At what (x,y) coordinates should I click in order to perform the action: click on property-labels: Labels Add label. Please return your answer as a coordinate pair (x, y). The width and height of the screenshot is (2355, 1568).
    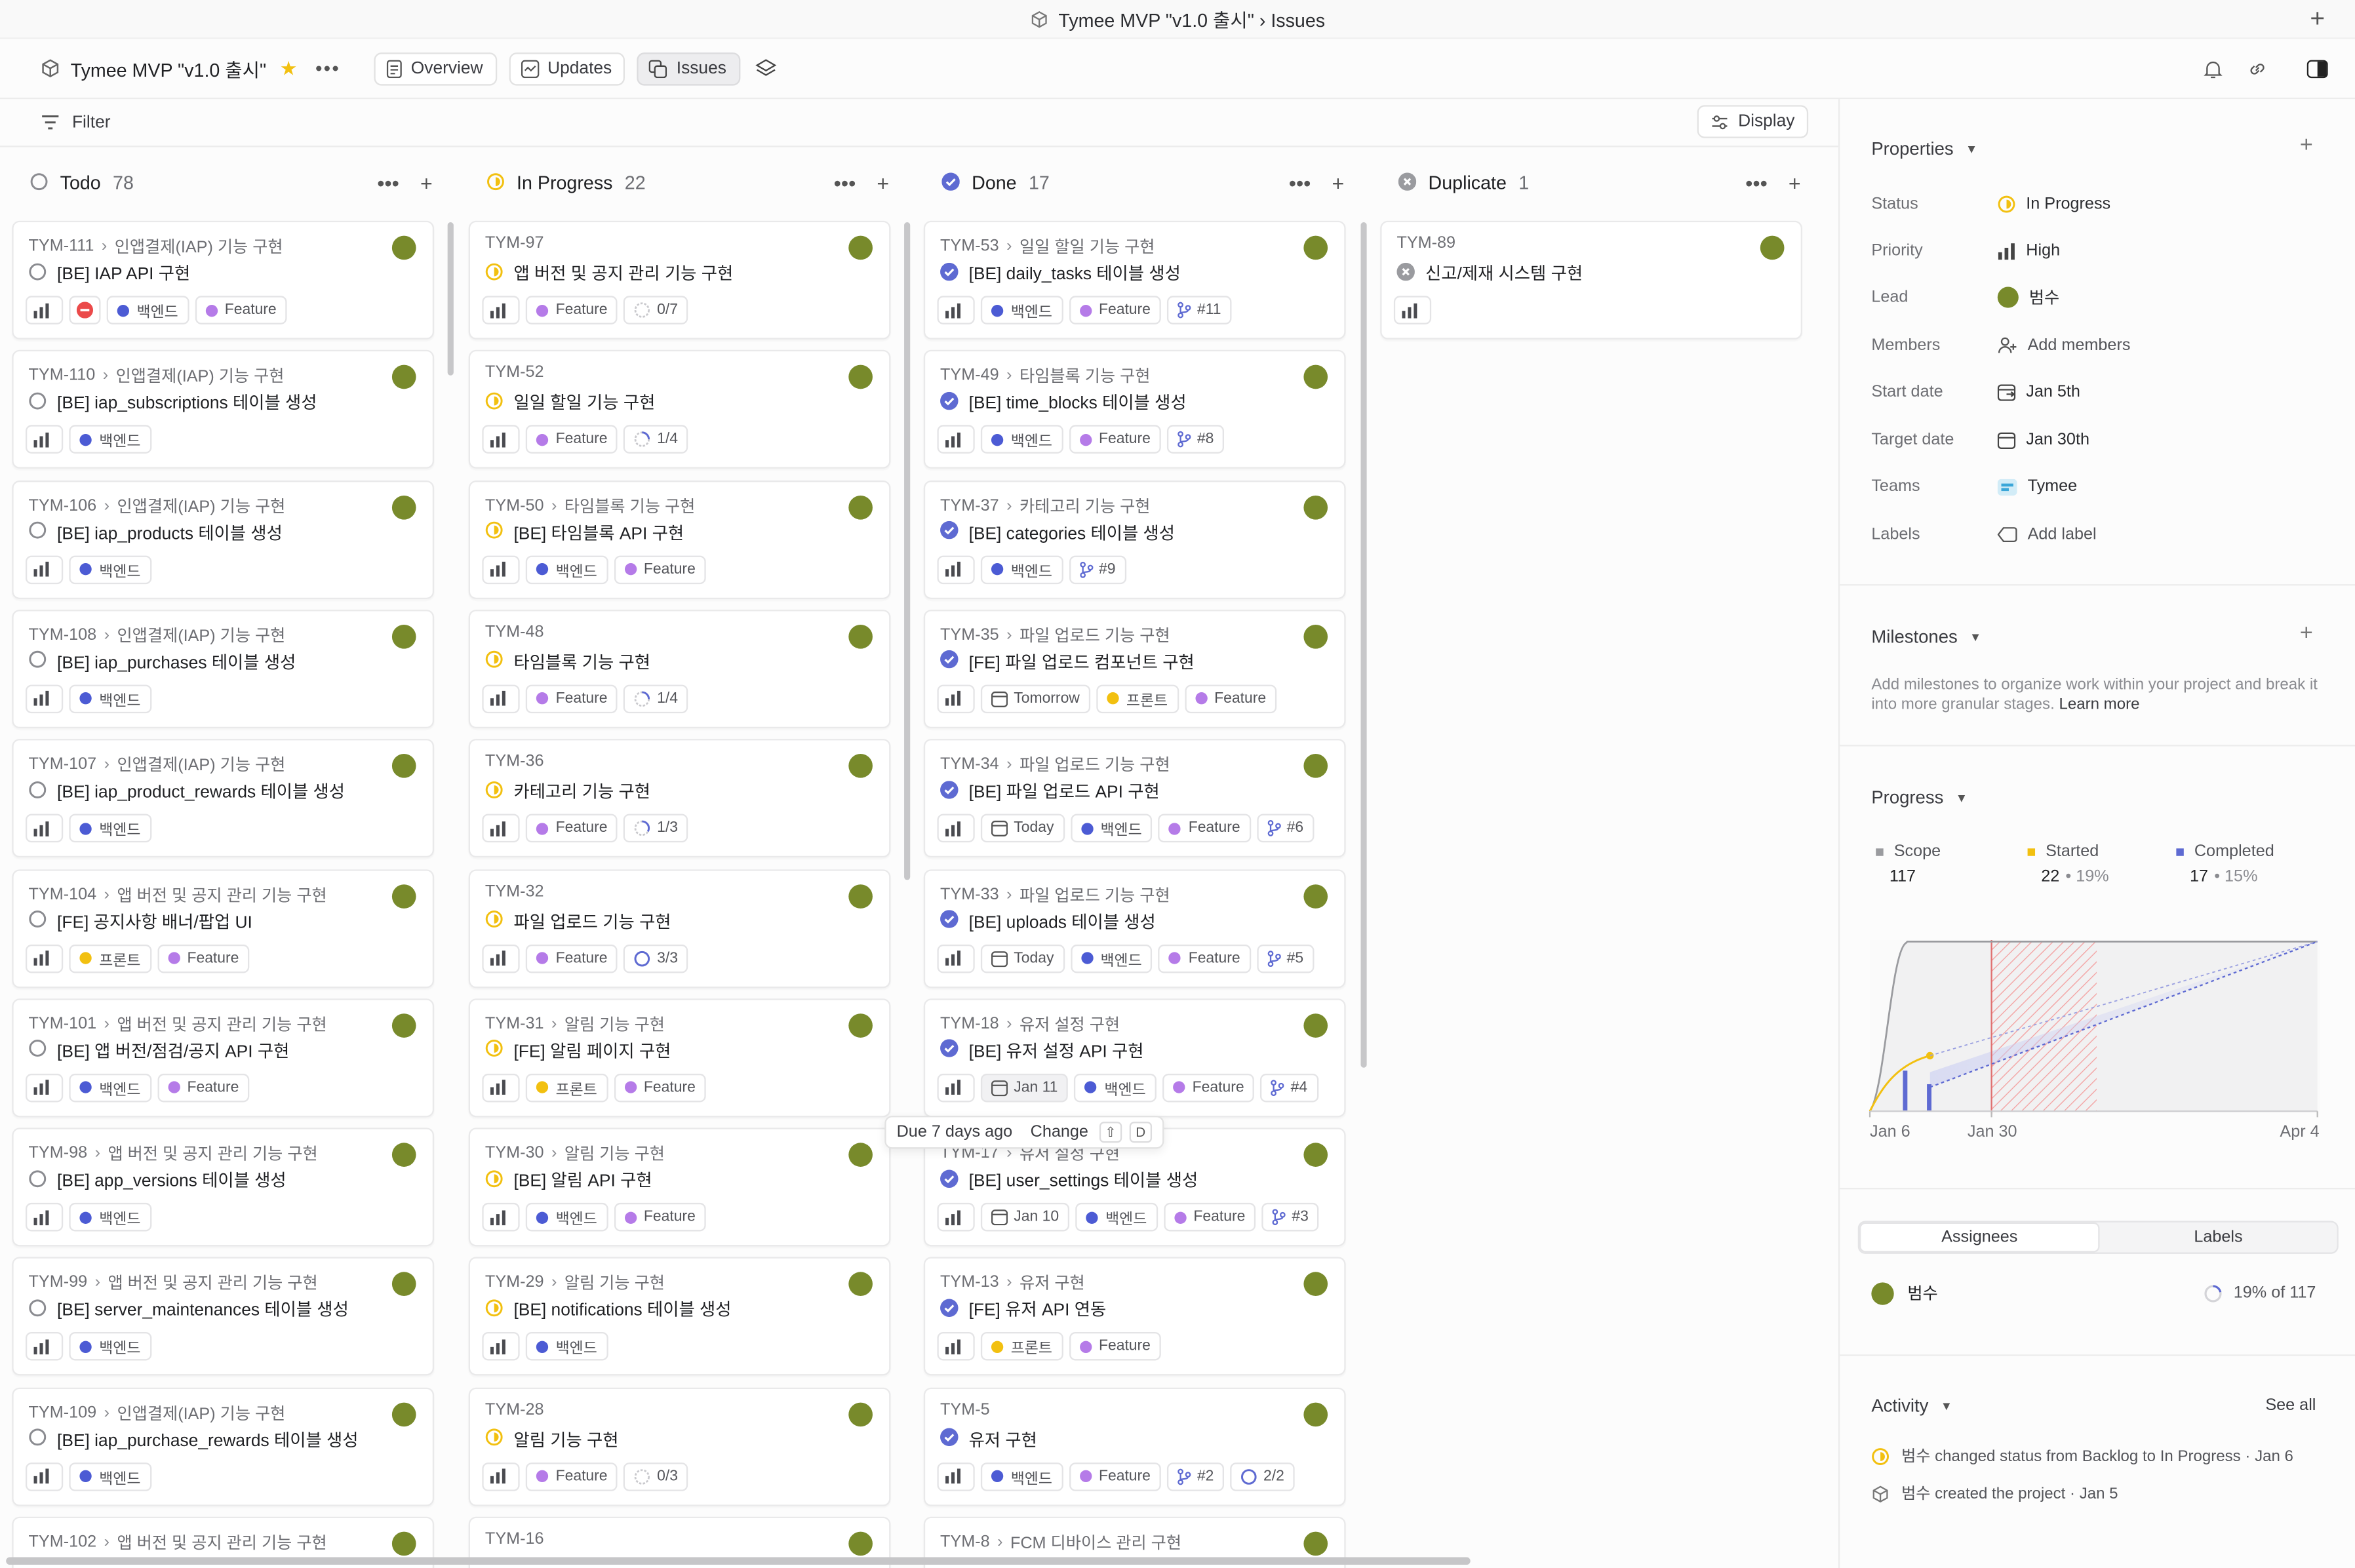
    Looking at the image, I should click on (2096, 535).